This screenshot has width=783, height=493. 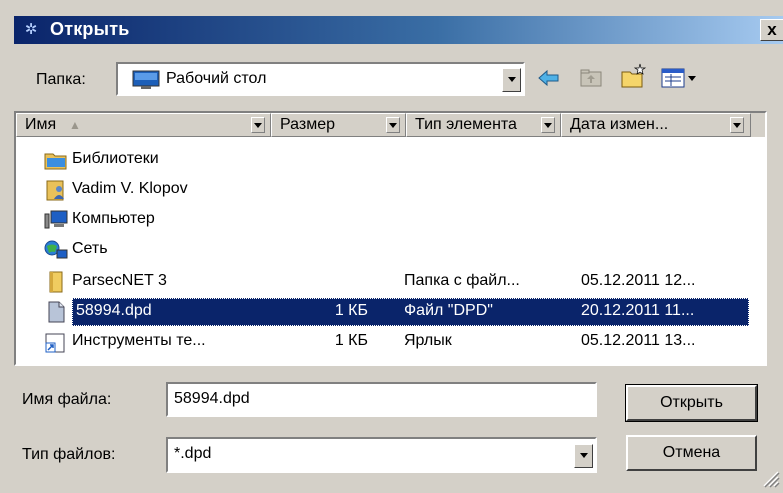 What do you see at coordinates (67, 399) in the screenshot?
I see `filename-label: Имя файла:` at bounding box center [67, 399].